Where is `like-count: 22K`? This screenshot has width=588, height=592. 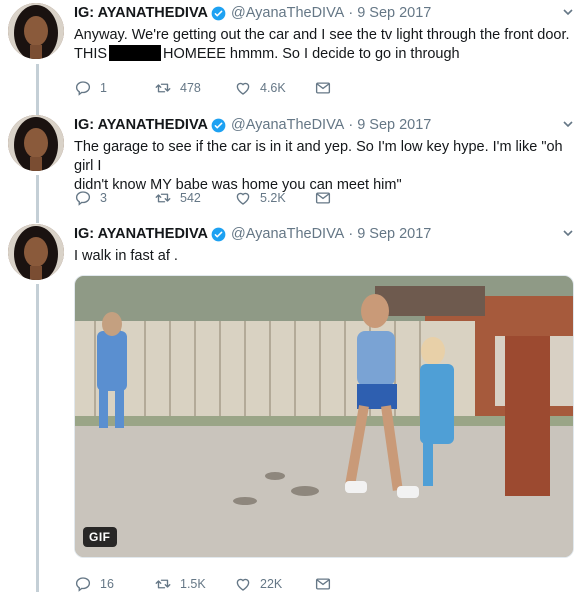 like-count: 22K is located at coordinates (271, 584).